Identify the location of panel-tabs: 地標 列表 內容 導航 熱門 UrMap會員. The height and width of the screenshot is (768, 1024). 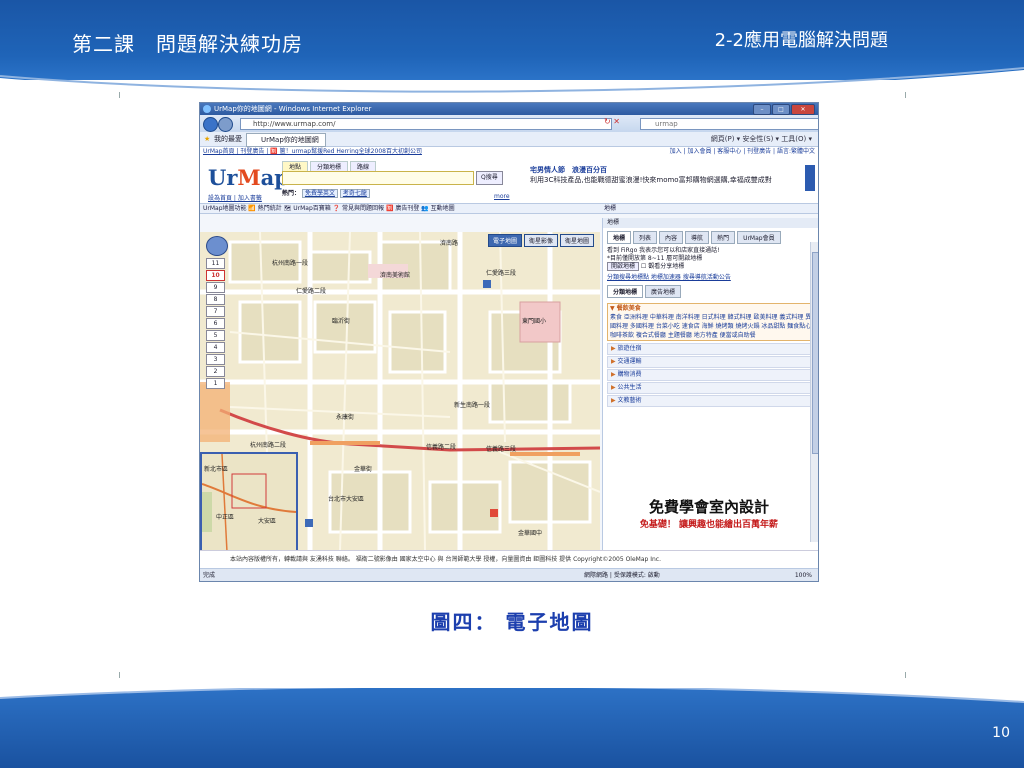
(710, 237).